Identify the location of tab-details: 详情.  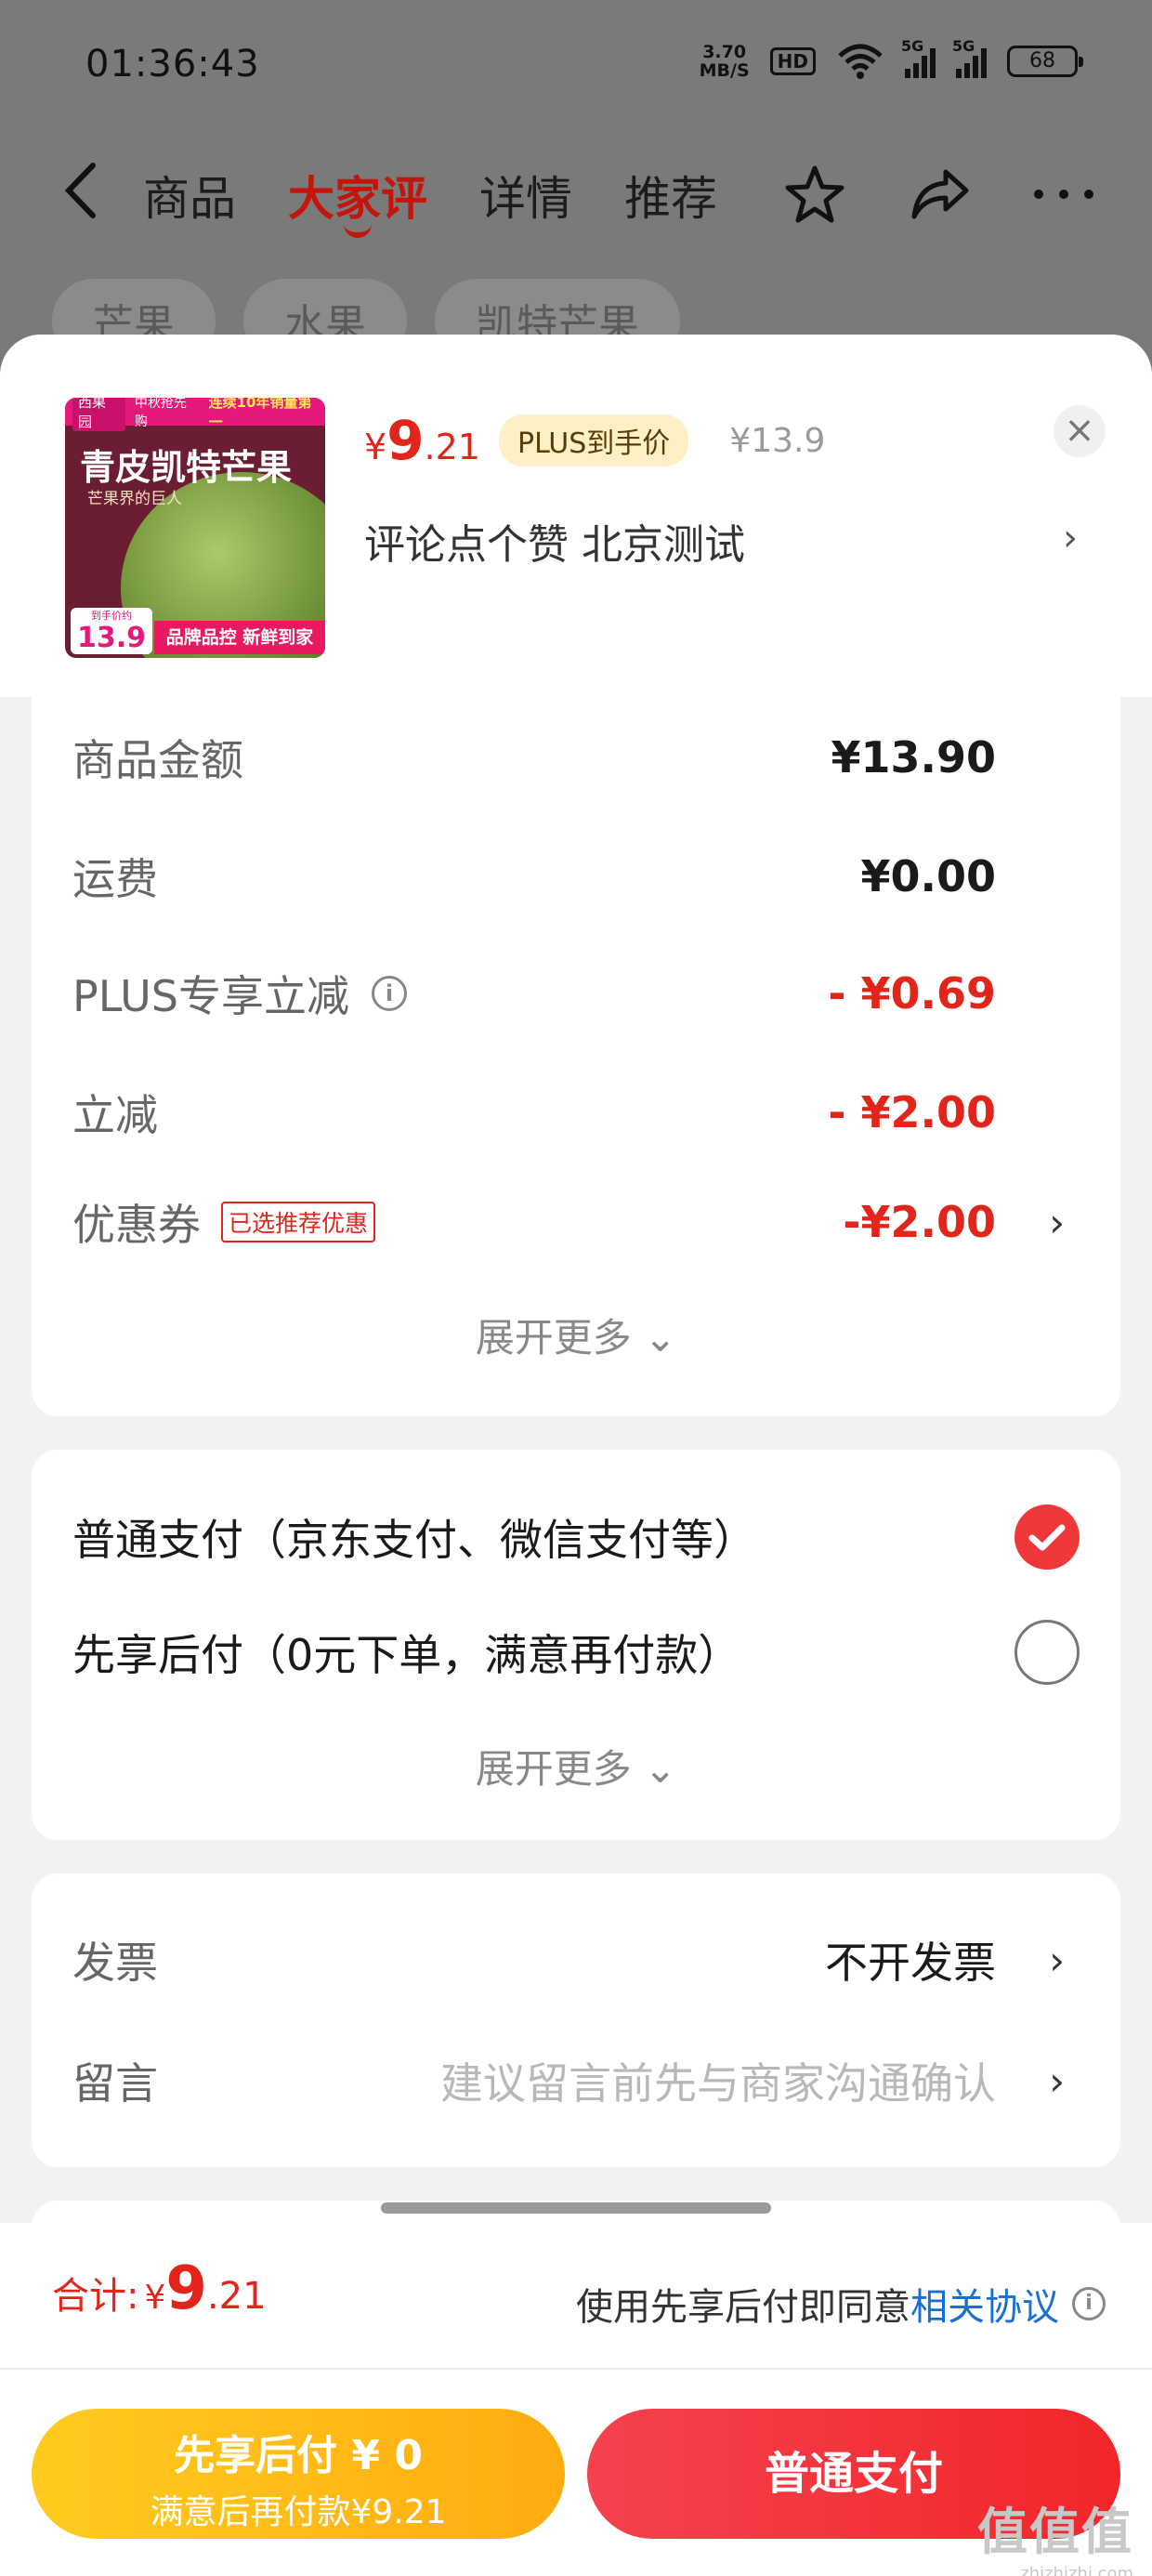
(525, 195).